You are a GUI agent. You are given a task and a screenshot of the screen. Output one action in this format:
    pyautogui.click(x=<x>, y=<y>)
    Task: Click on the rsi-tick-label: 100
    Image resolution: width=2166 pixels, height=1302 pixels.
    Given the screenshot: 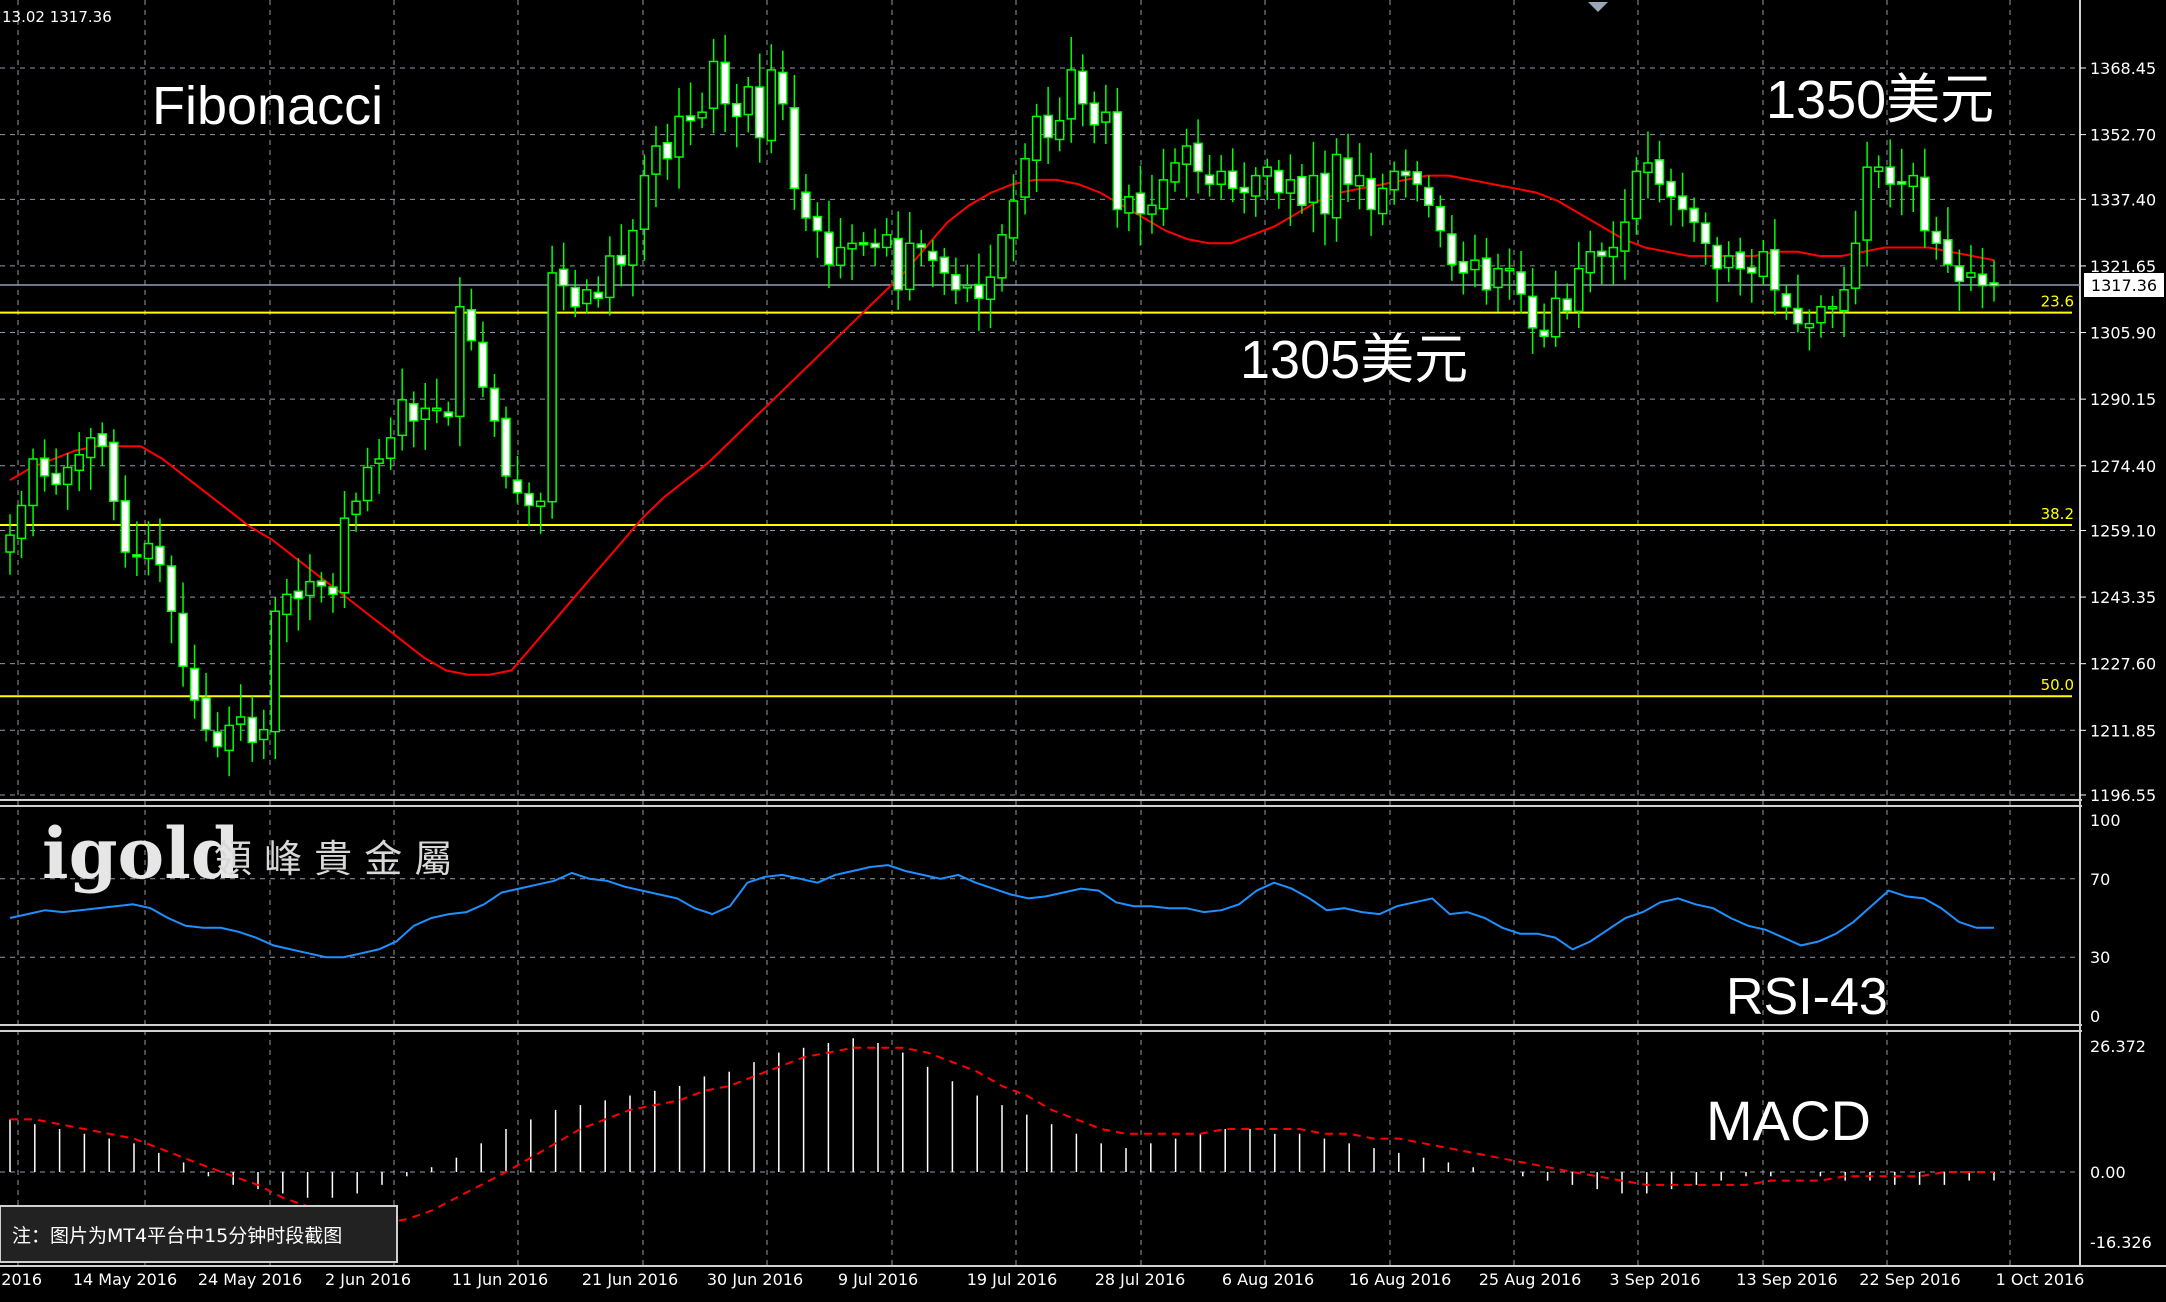 What is the action you would take?
    pyautogui.click(x=2105, y=820)
    